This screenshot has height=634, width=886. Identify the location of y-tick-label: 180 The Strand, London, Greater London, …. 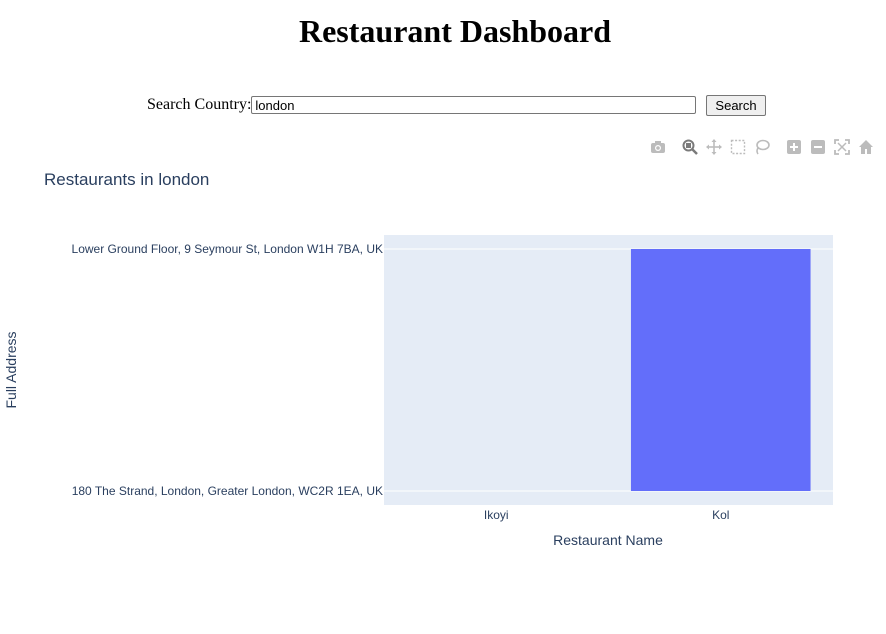
(227, 491).